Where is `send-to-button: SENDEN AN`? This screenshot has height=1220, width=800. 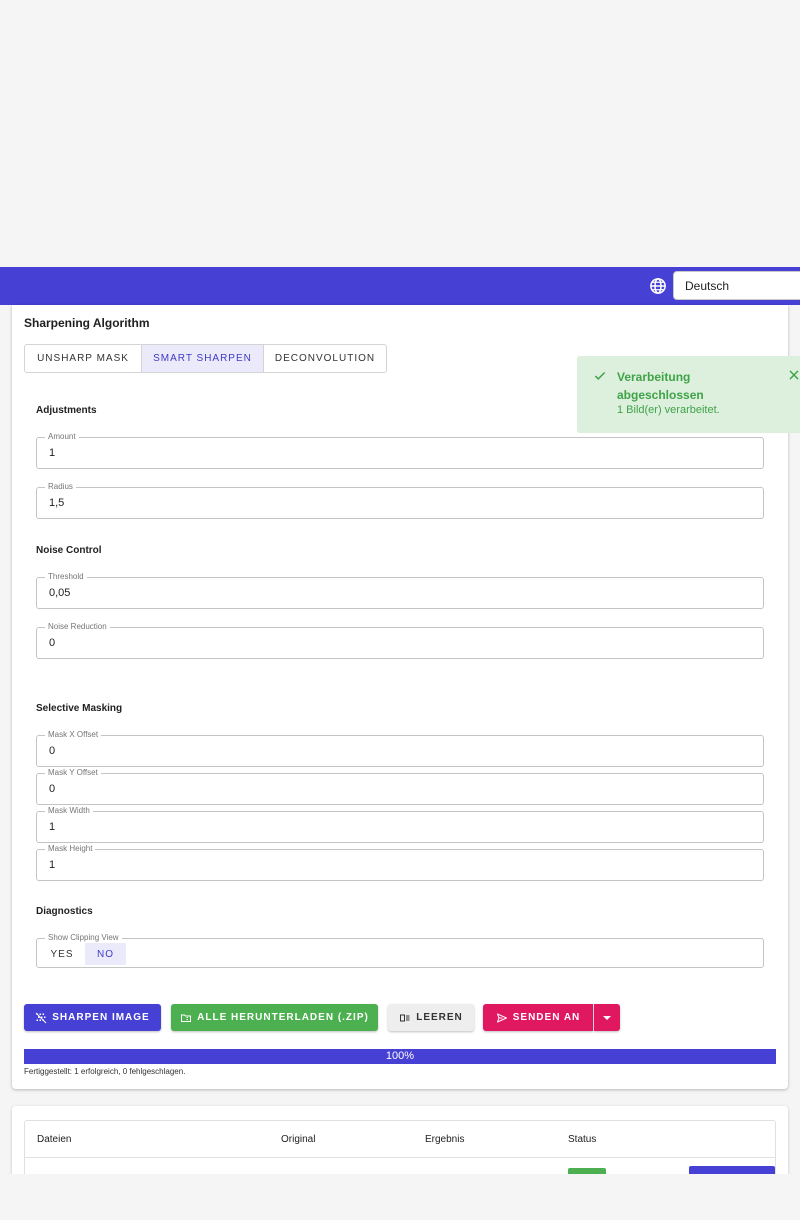 send-to-button: SENDEN AN is located at coordinates (538, 1017).